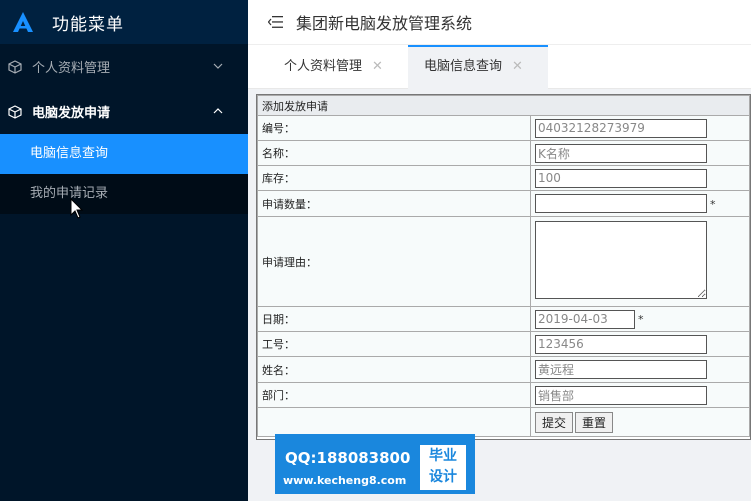 The height and width of the screenshot is (501, 751). Describe the element at coordinates (621, 203) in the screenshot. I see `quantity-field` at that location.